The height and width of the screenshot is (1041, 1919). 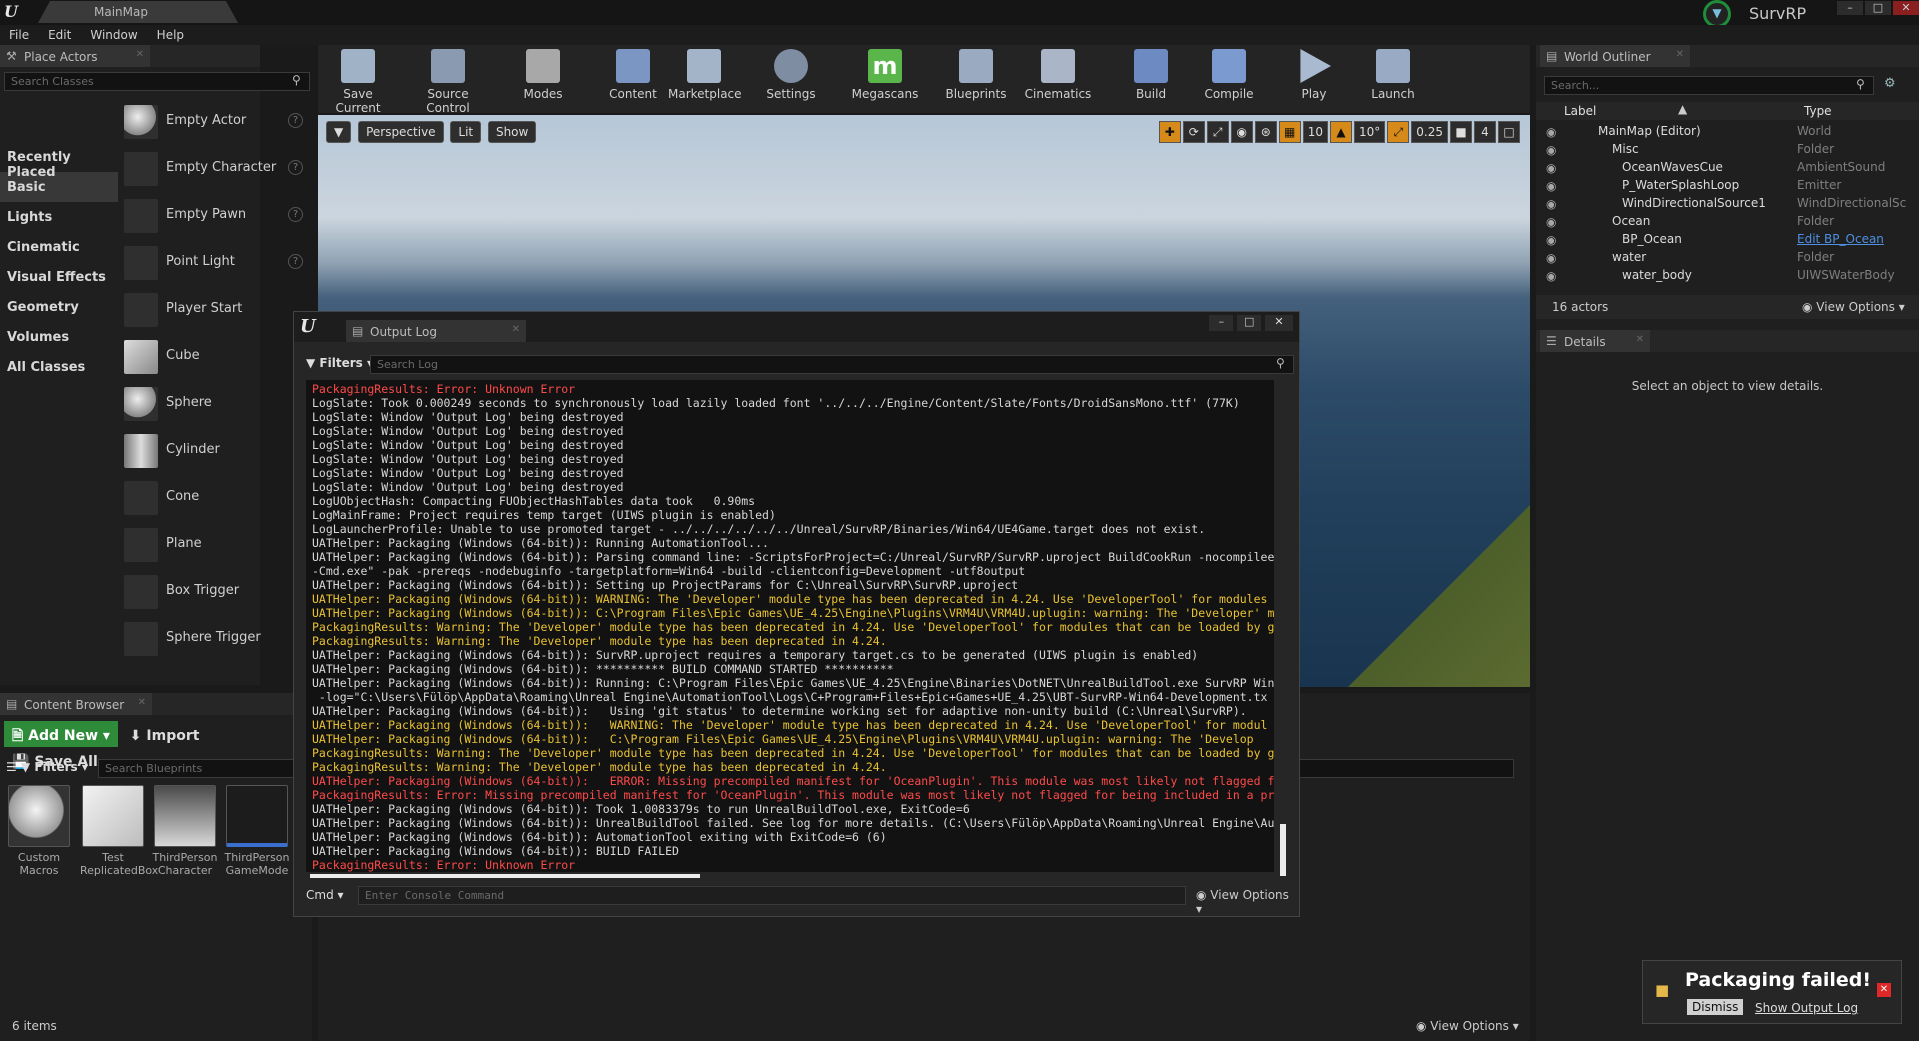 I want to click on outliner-row: ◉ MainMap (Editor) World, so click(x=1727, y=131).